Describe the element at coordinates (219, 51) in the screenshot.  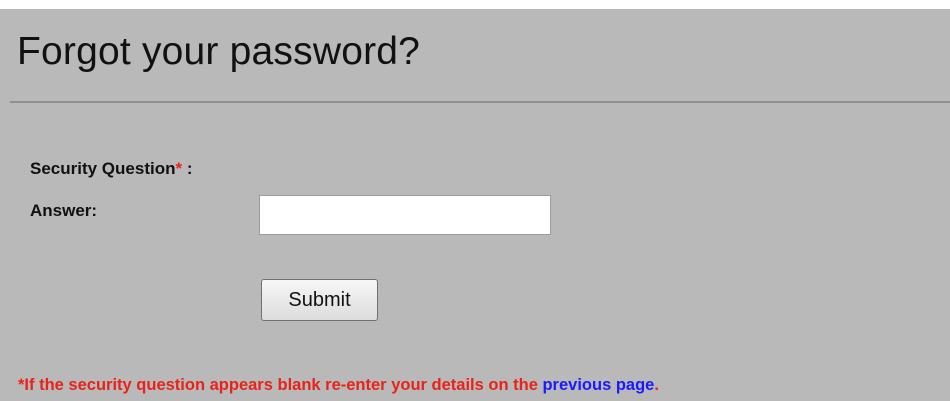
I see `page-title: Forgot your password?` at that location.